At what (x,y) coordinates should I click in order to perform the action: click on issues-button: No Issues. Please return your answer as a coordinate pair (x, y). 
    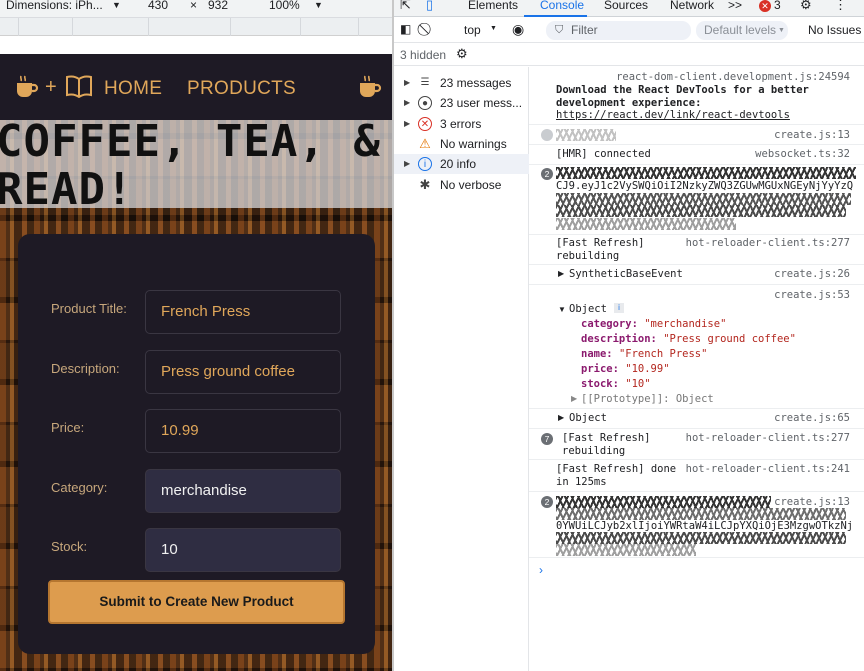
    Looking at the image, I should click on (834, 30).